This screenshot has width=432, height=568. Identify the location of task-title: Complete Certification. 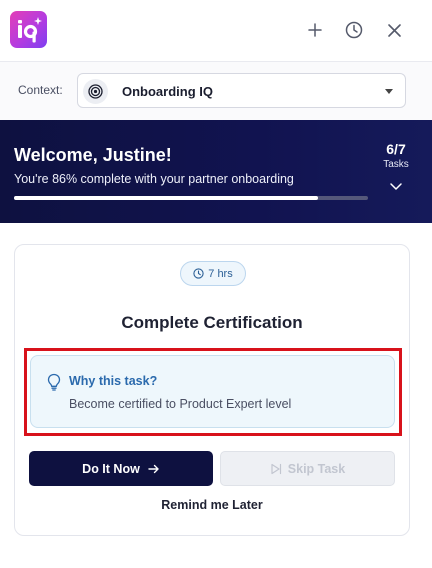
(212, 322).